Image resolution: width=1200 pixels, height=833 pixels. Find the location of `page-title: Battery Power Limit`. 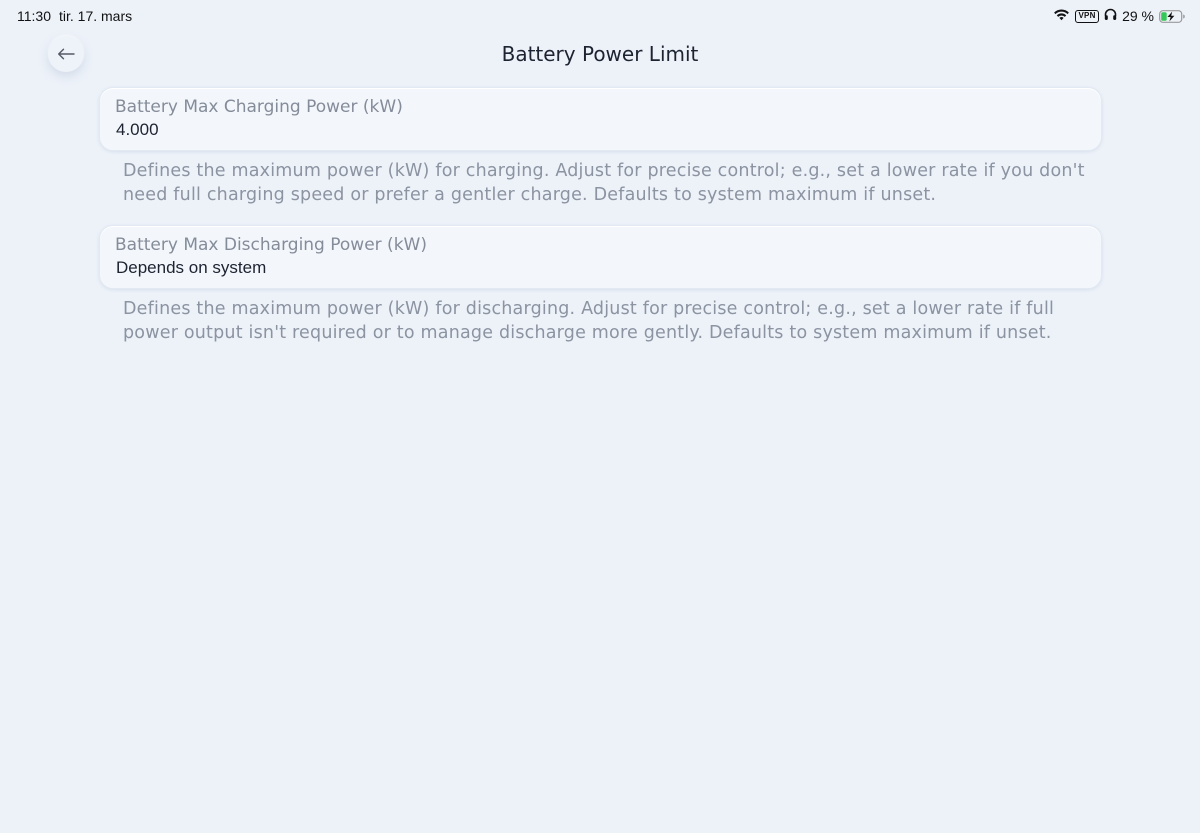

page-title: Battery Power Limit is located at coordinates (600, 54).